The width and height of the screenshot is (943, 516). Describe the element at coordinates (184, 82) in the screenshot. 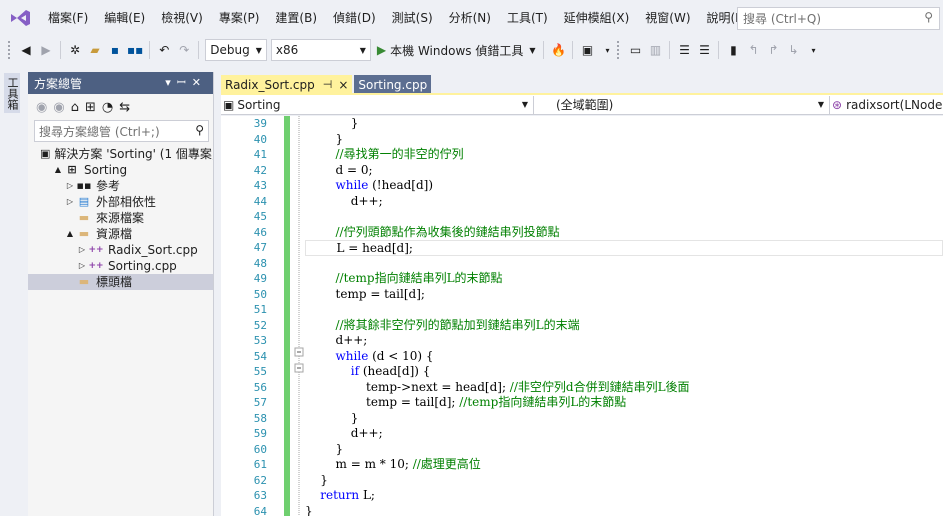

I see `pin-icon: ꟷ` at that location.